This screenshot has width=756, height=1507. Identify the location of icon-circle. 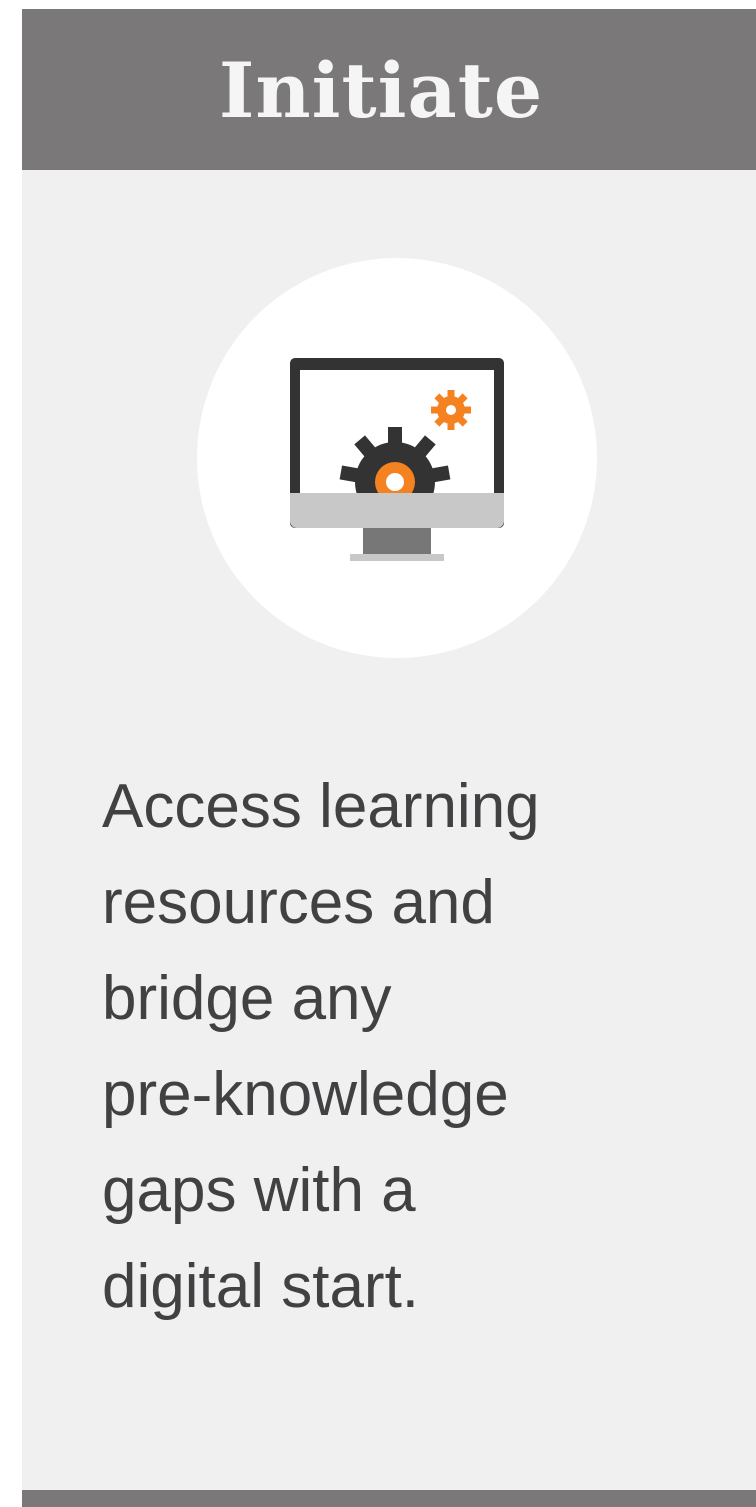
(397, 458).